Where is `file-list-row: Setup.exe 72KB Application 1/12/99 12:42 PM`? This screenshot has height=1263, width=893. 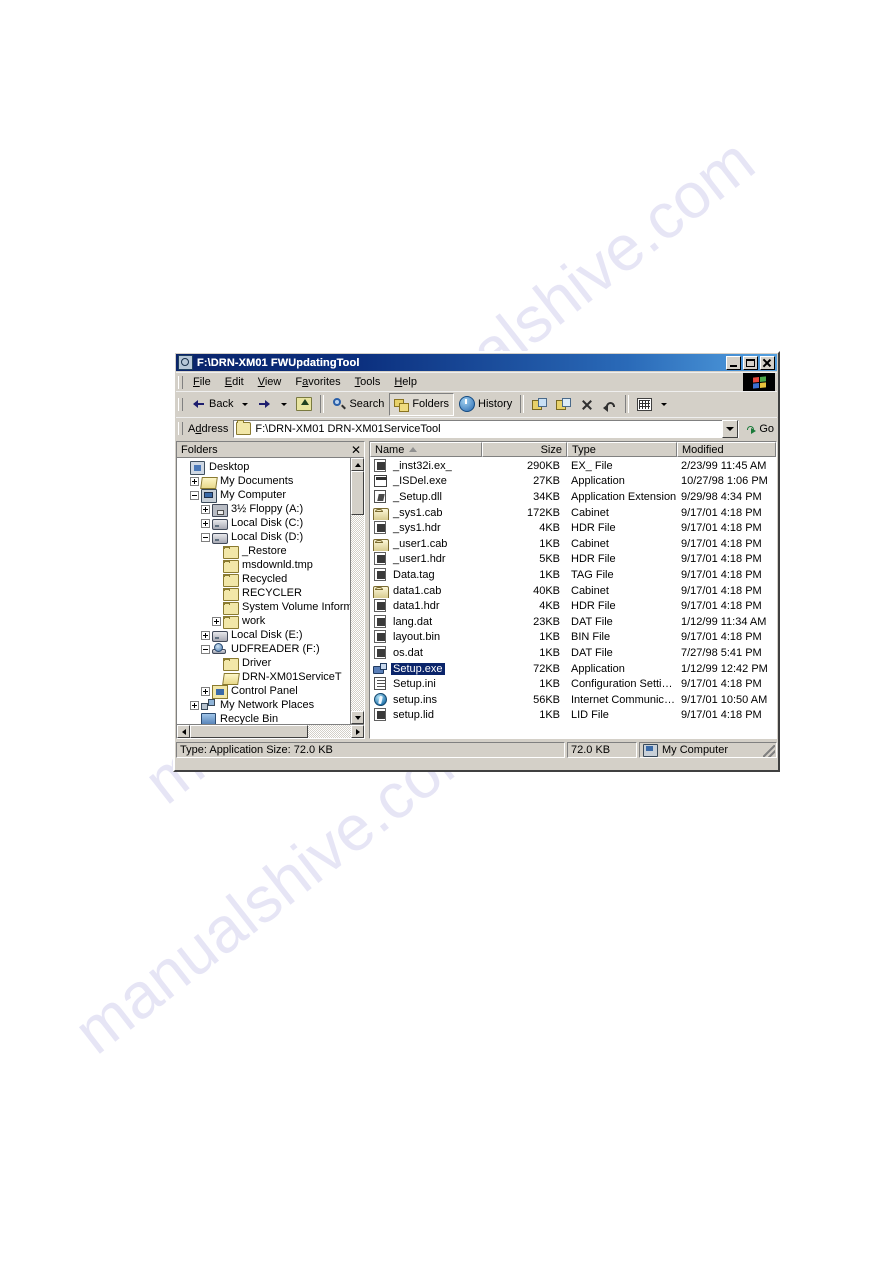 file-list-row: Setup.exe 72KB Application 1/12/99 12:42 PM is located at coordinates (573, 669).